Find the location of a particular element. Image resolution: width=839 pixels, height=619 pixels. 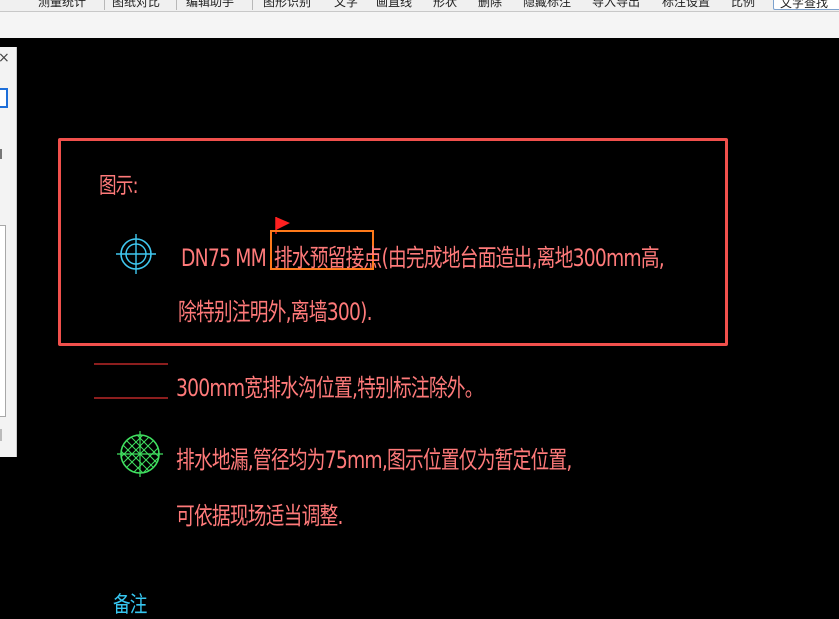

notes-heading-partial: 备注 is located at coordinates (130, 605).